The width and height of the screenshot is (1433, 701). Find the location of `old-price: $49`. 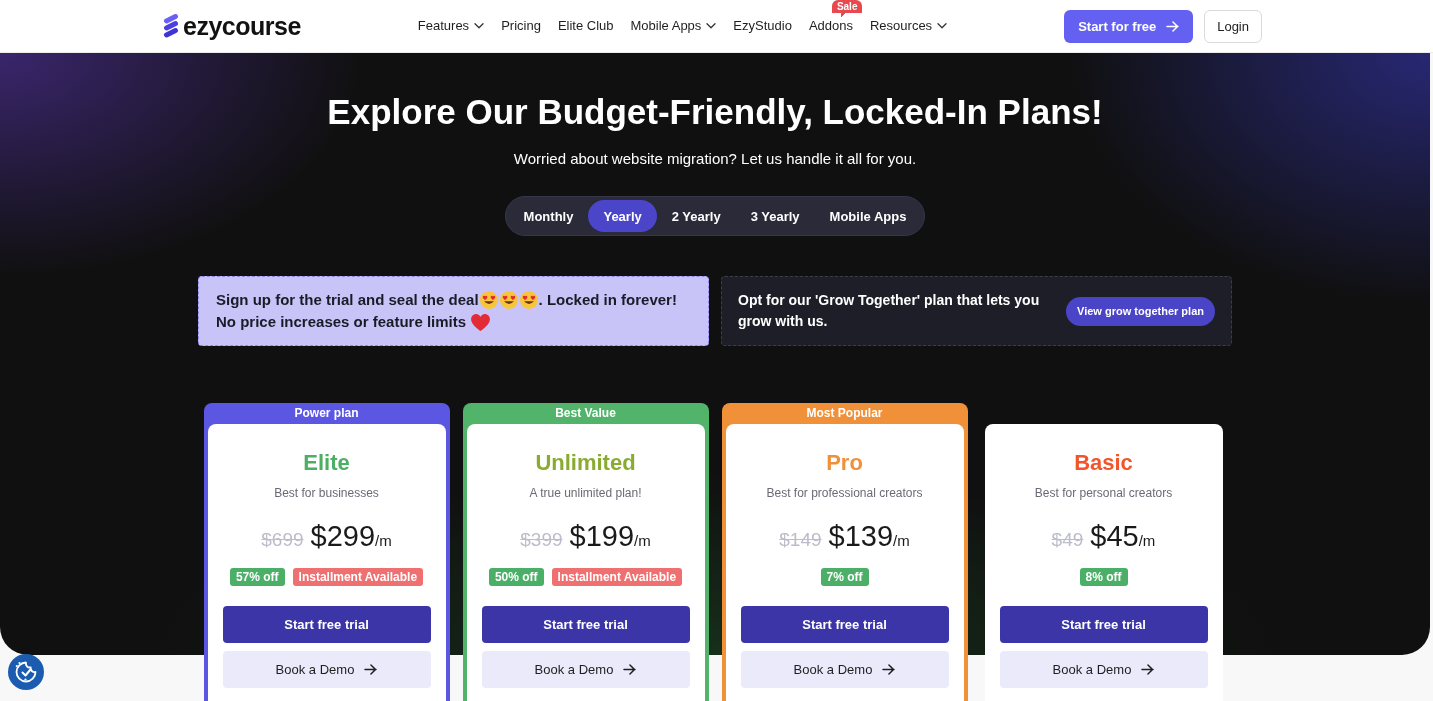

old-price: $49 is located at coordinates (1067, 540).